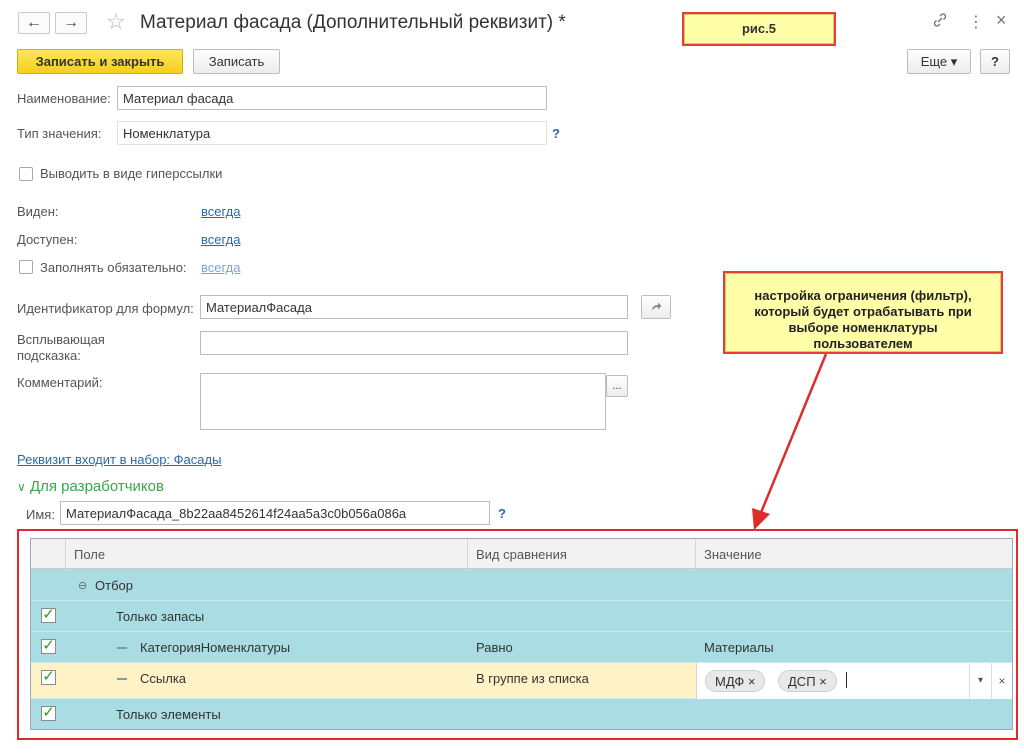 The image size is (1024, 755). I want to click on header-check-col, so click(48, 554).